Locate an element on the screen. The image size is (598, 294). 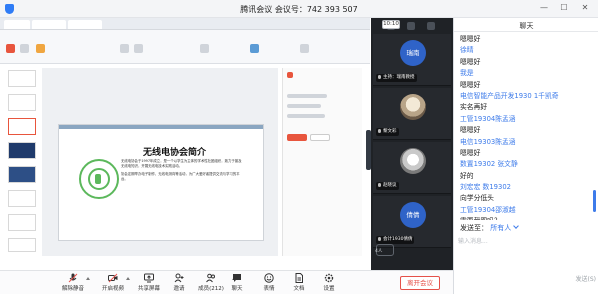
participant-name: 会计1930倩倩 is located at coordinates (395, 240).